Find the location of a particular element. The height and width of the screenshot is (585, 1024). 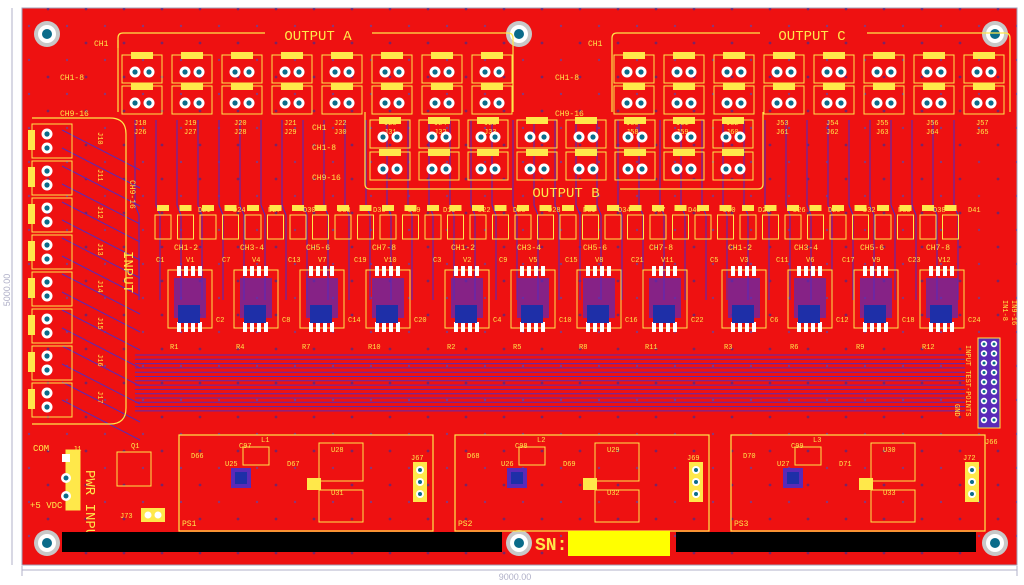

connector-label: J54 is located at coordinates (832, 124).